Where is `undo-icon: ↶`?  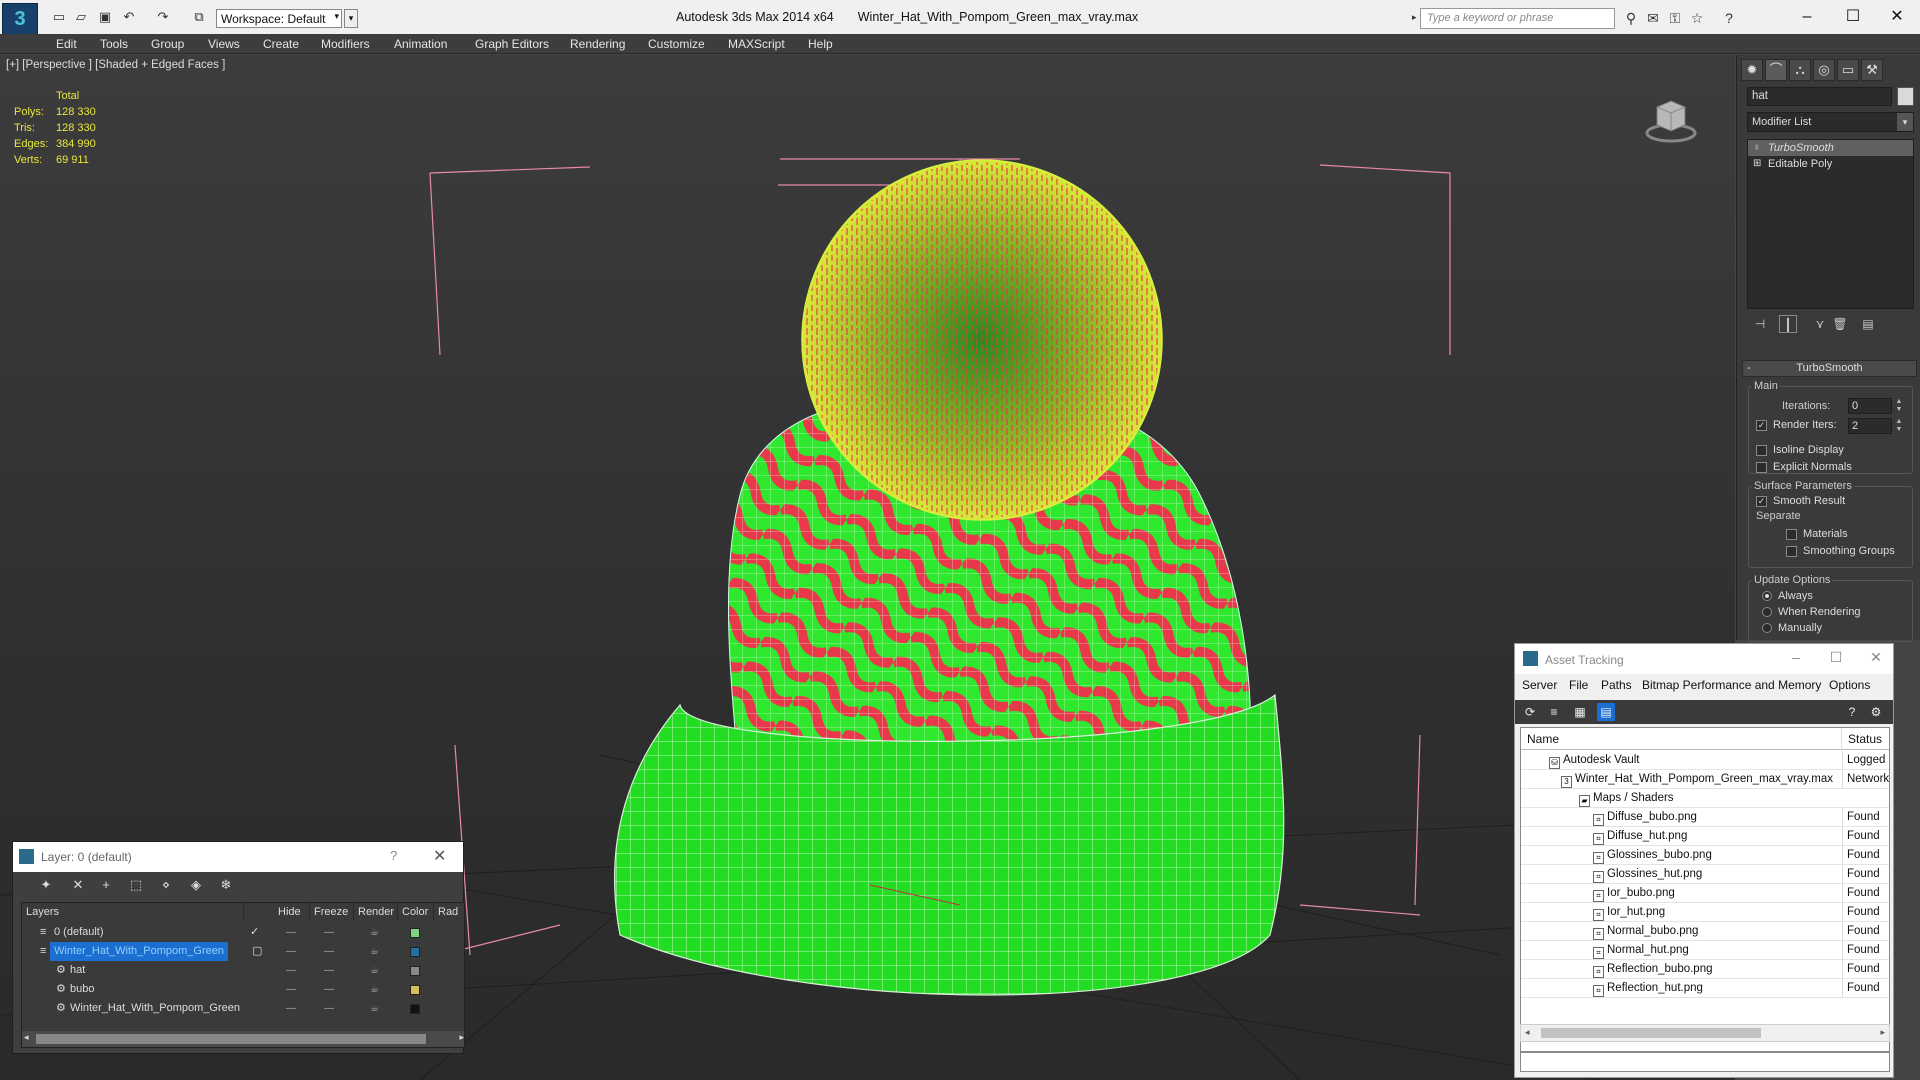 undo-icon: ↶ is located at coordinates (129, 17).